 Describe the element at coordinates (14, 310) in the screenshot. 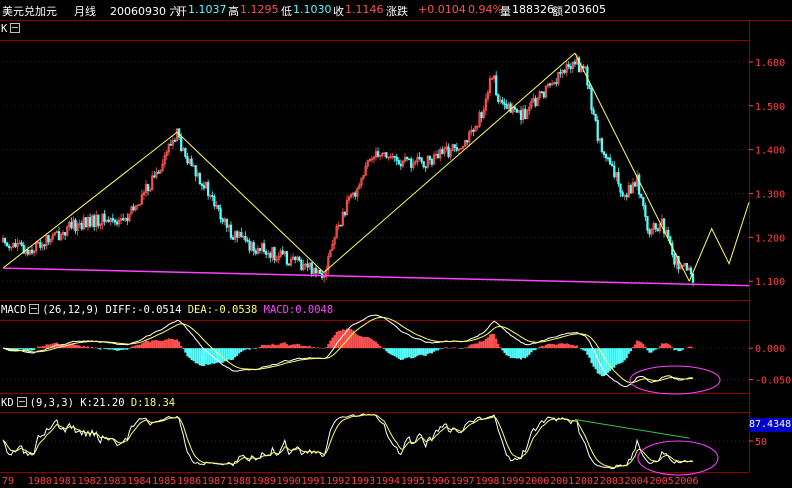

I see `macd-name: MACD` at that location.